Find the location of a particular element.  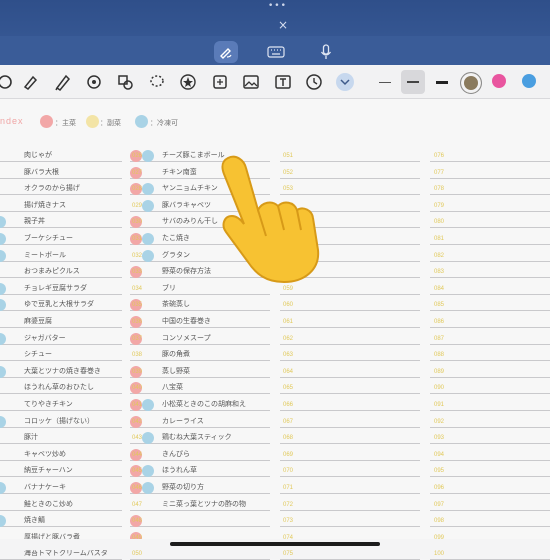

medium-stroke-option is located at coordinates (413, 82).